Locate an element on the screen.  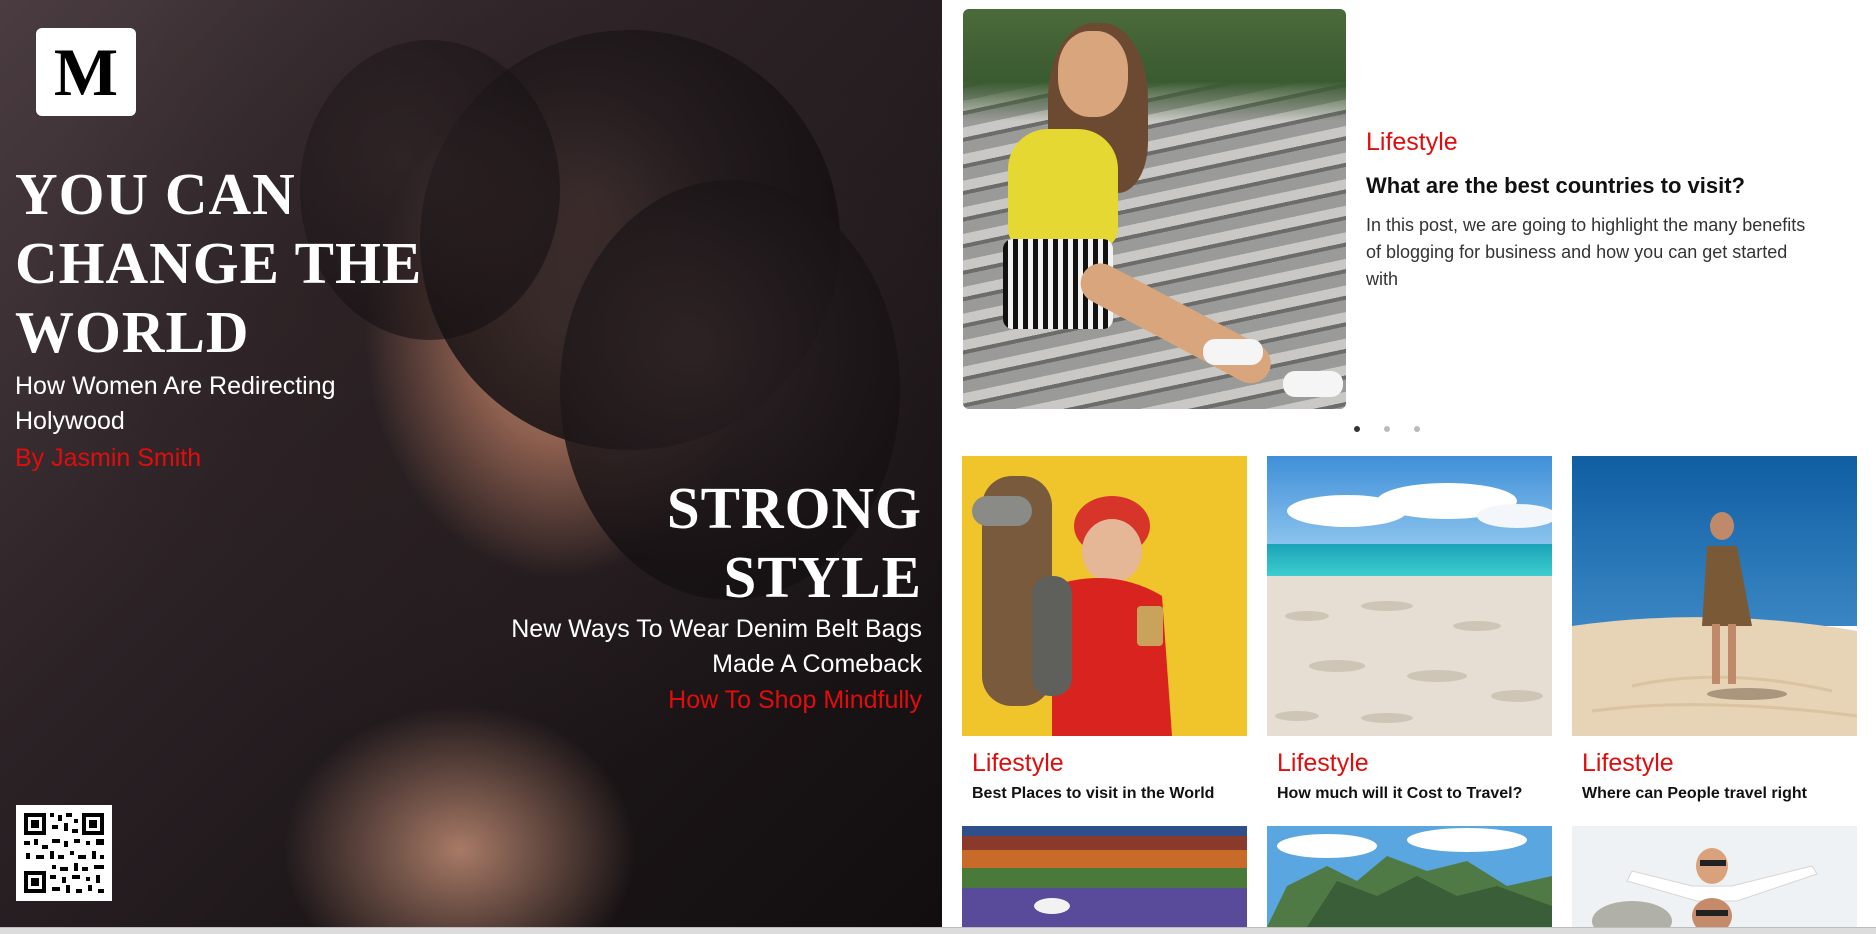
post-card-title: Where can People travel right is located at coordinates (1694, 794).